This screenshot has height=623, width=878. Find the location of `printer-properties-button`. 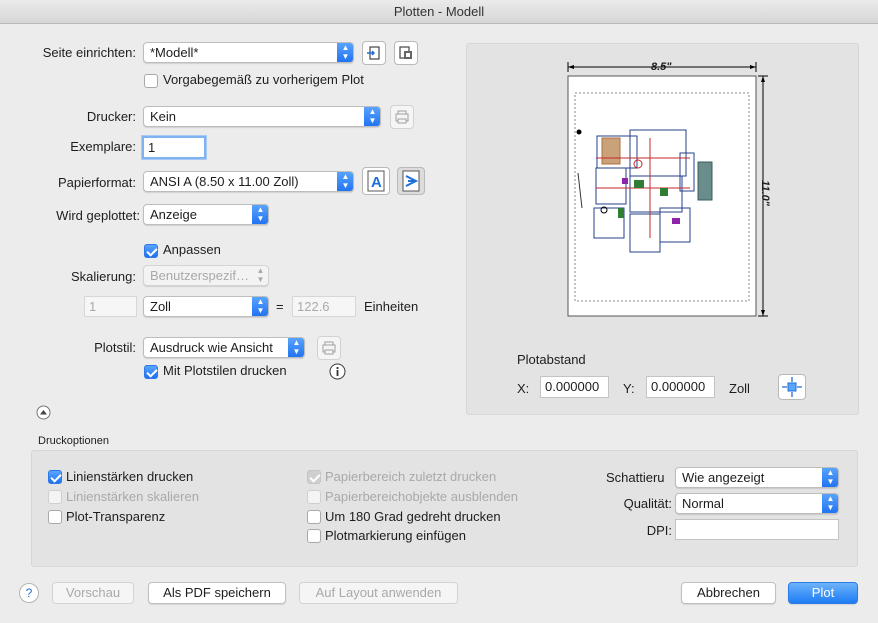

printer-properties-button is located at coordinates (402, 117).